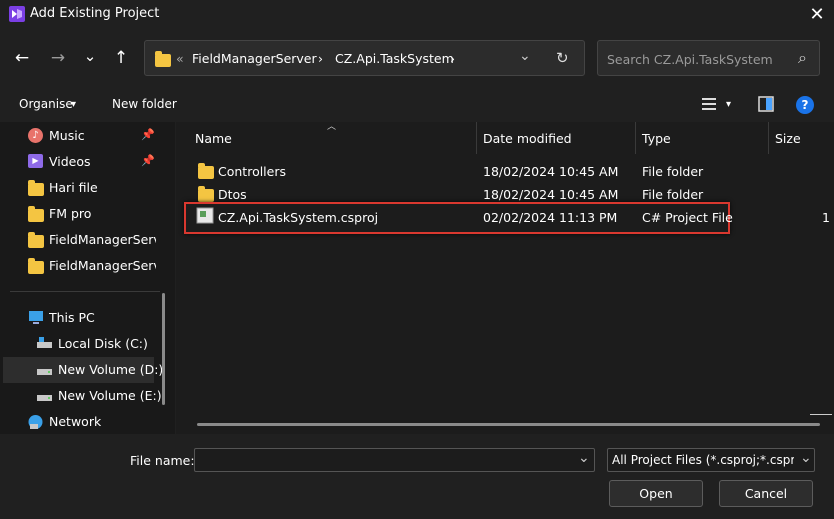 Image resolution: width=834 pixels, height=519 pixels. Describe the element at coordinates (766, 104) in the screenshot. I see `preview-pane-icon` at that location.